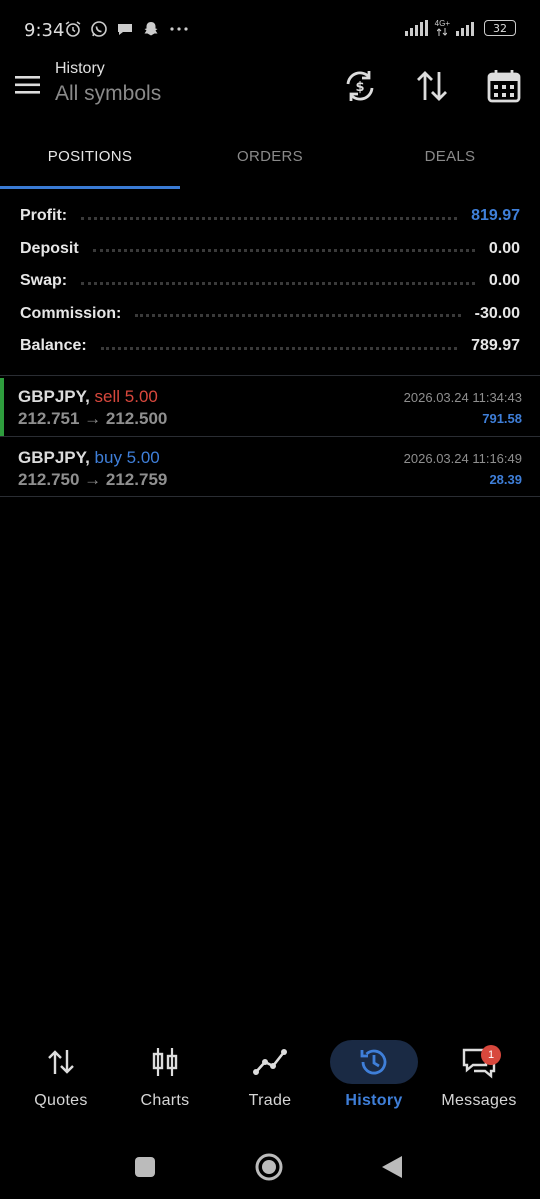 Image resolution: width=540 pixels, height=1199 pixels. I want to click on sync-currency-icon: $, so click(360, 86).